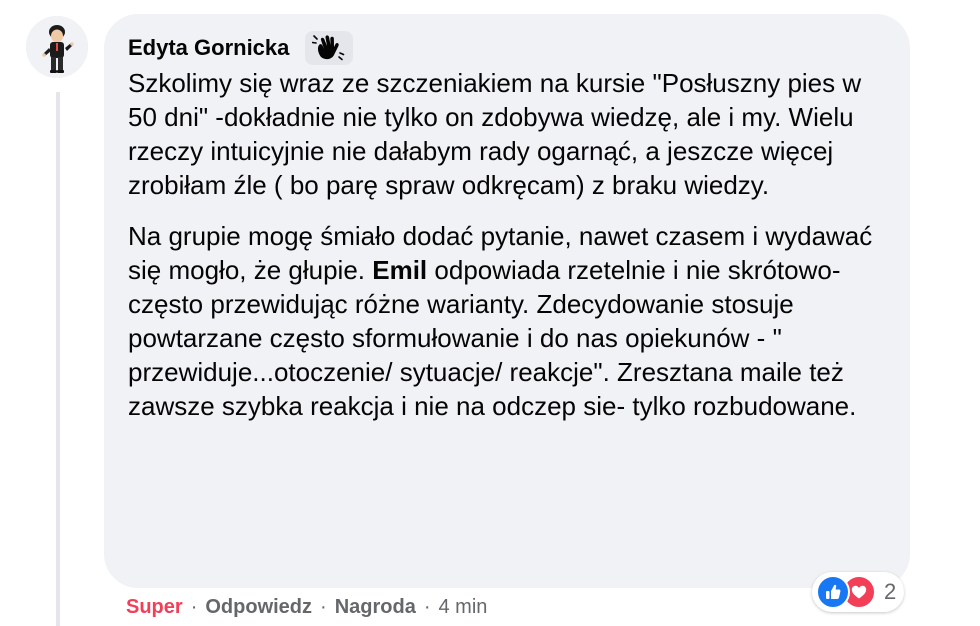 This screenshot has width=980, height=626. I want to click on top-fan-badge, so click(329, 48).